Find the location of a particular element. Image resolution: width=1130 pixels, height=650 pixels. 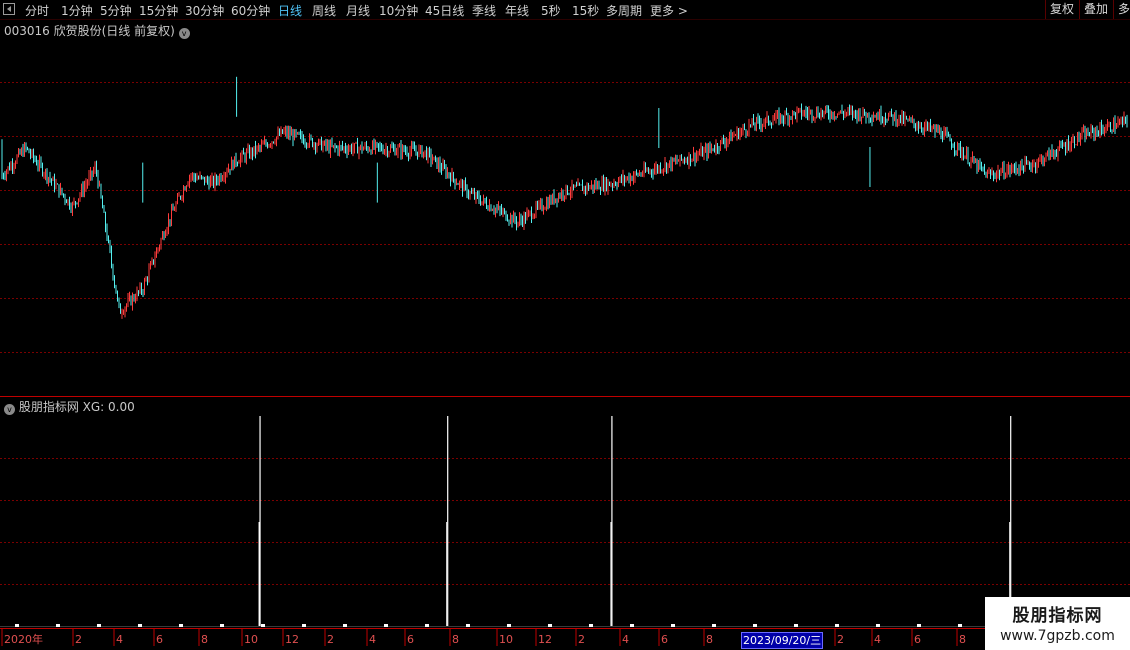

watermark-title: 股朋指标网 is located at coordinates (1057, 616).